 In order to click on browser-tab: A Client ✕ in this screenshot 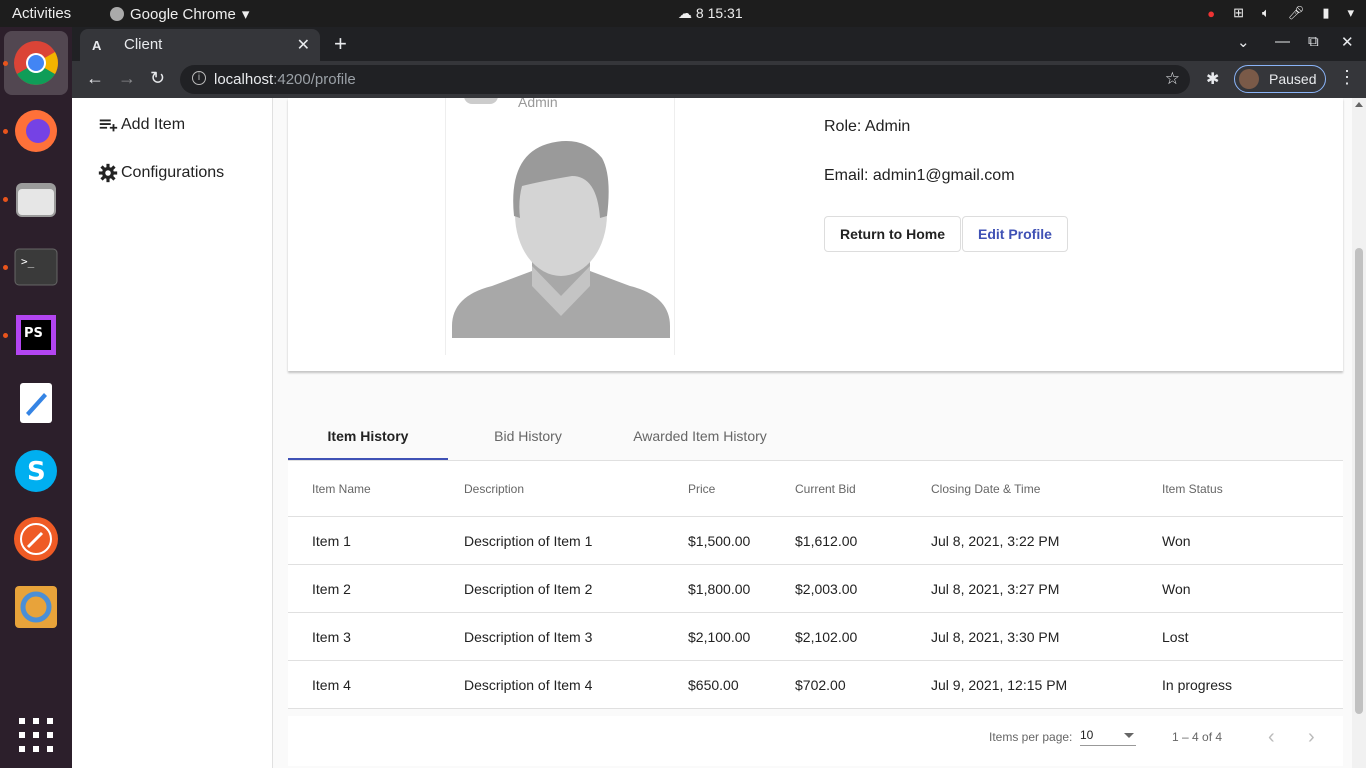, I will do `click(200, 45)`.